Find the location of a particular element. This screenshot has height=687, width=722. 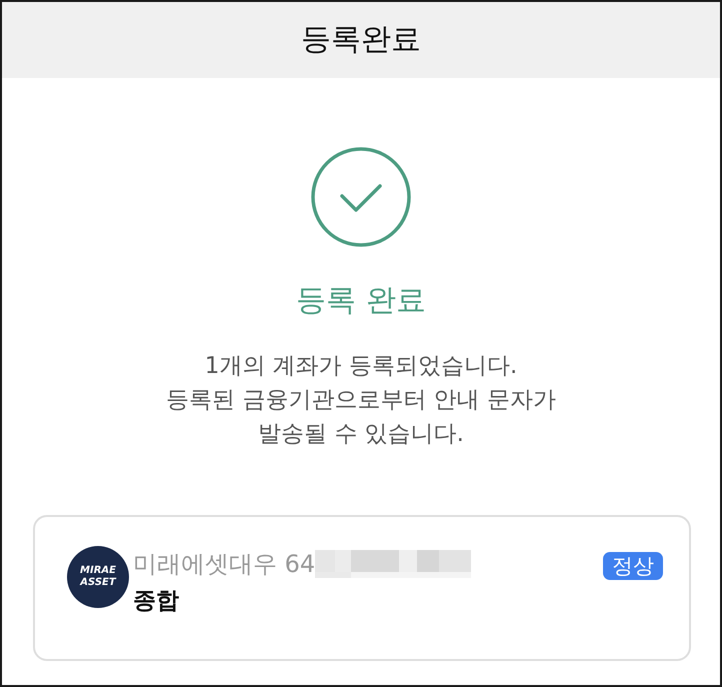

result-heading: 등록 완료 is located at coordinates (361, 301).